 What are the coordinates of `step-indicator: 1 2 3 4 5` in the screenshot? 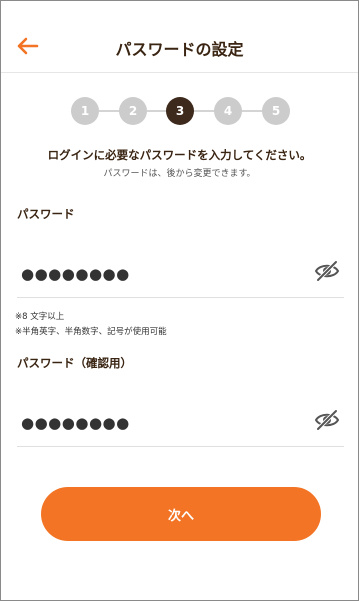 It's located at (179, 111).